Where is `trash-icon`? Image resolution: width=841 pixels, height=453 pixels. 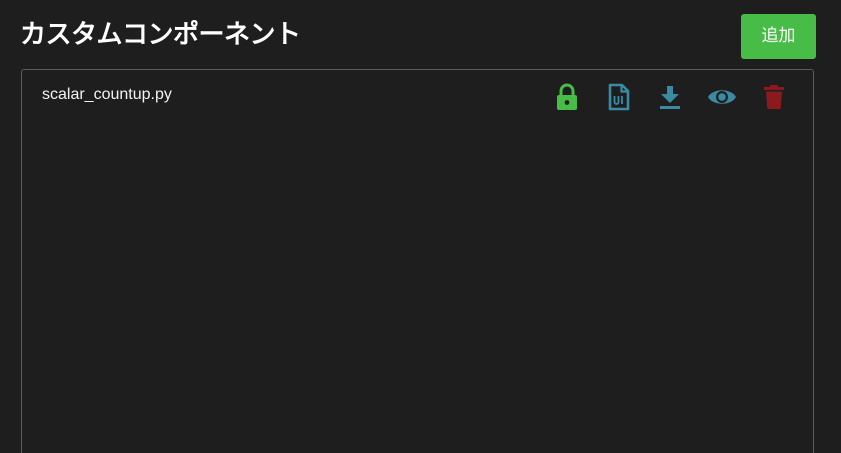
trash-icon is located at coordinates (774, 97).